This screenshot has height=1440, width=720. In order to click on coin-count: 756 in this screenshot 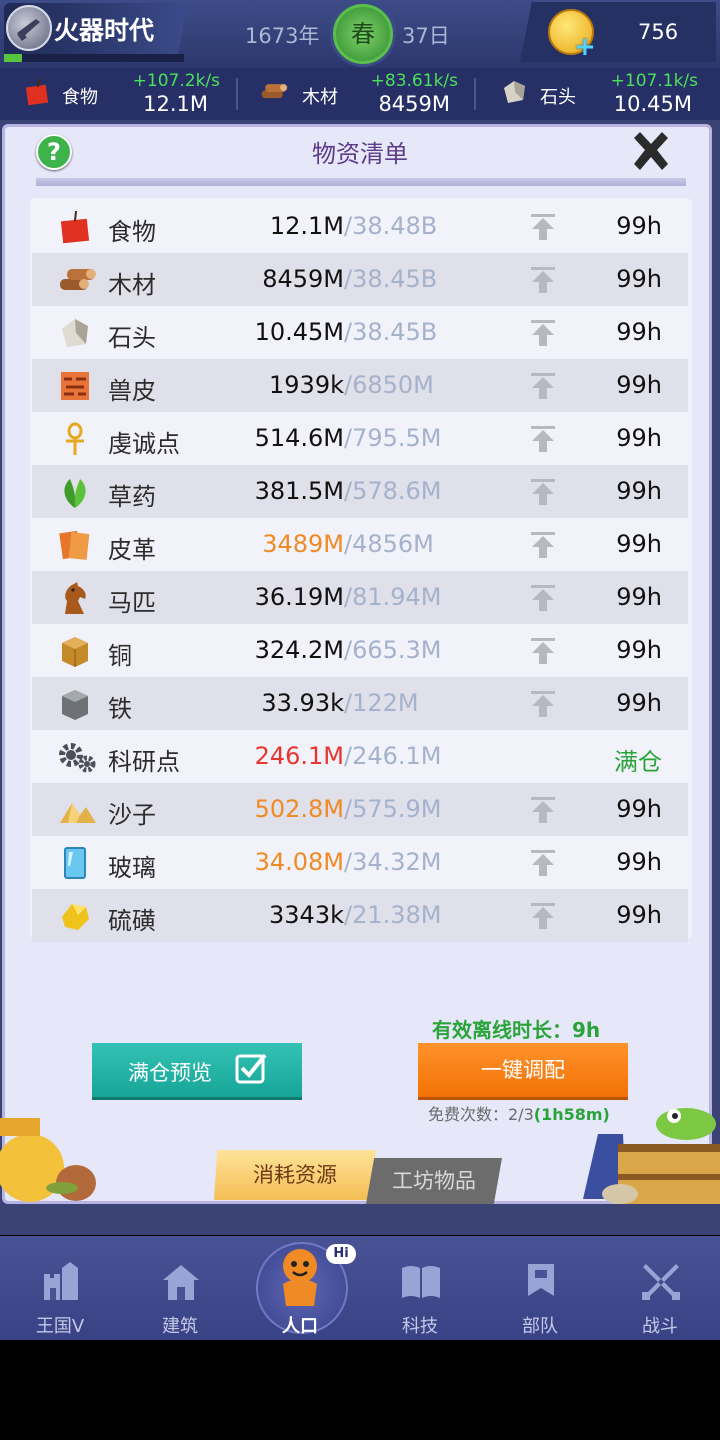, I will do `click(658, 32)`.